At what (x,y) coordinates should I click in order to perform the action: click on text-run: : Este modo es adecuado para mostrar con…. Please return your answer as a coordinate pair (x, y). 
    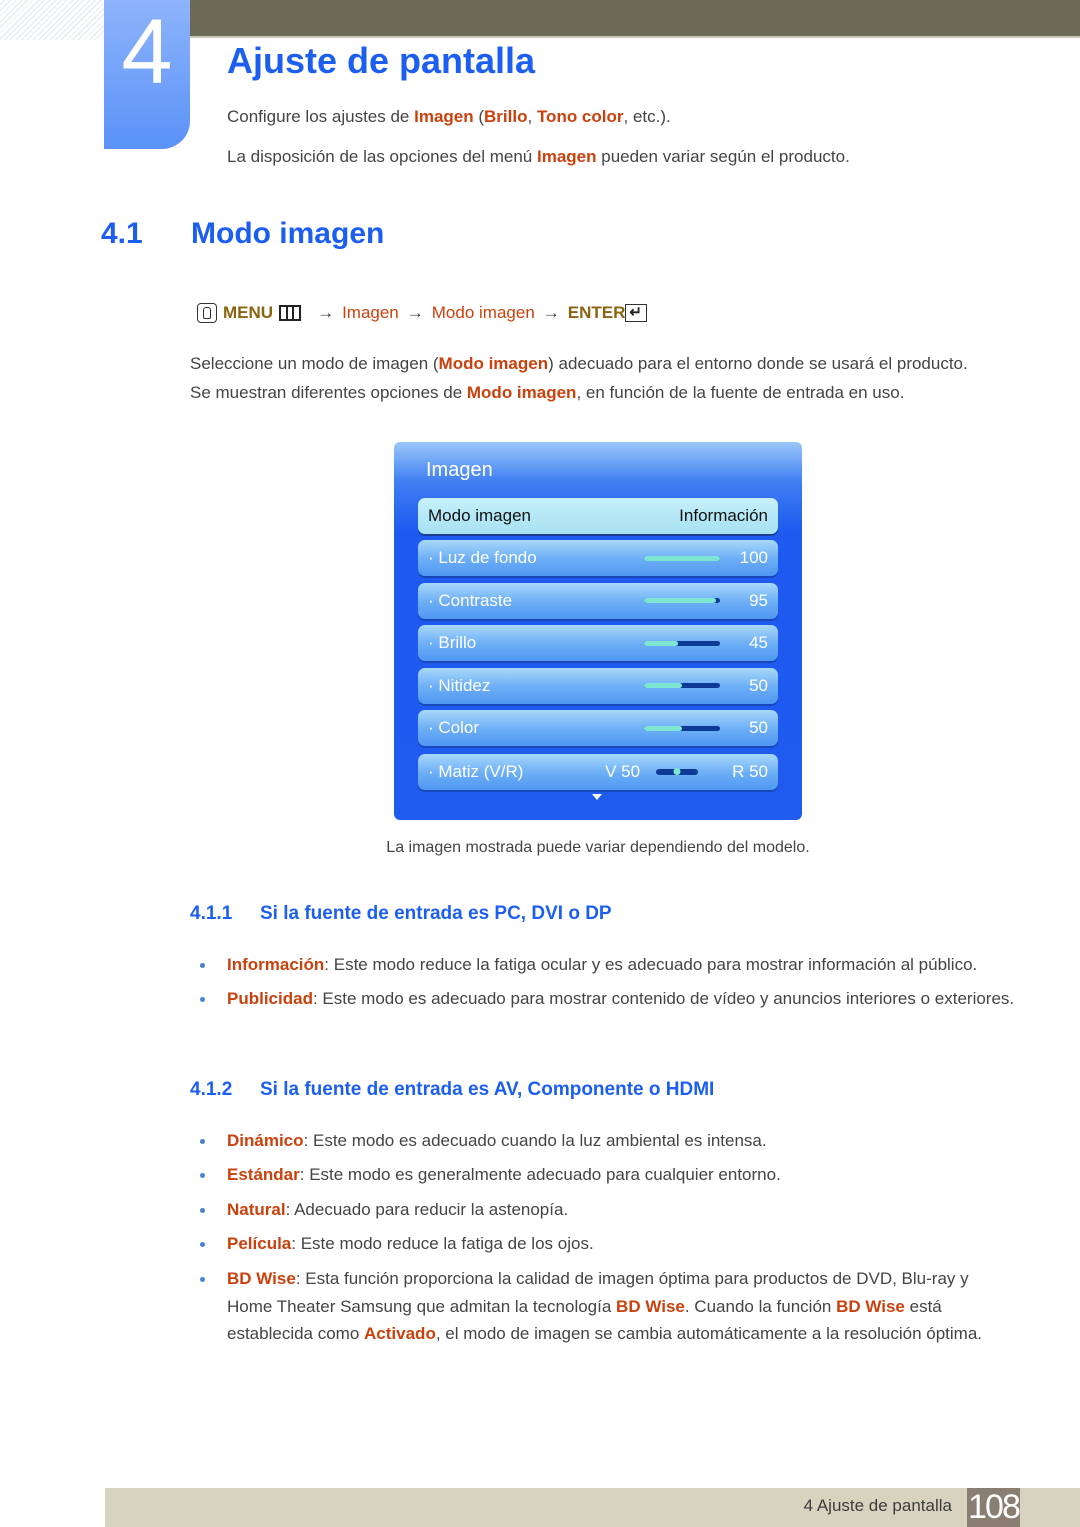
    Looking at the image, I should click on (663, 998).